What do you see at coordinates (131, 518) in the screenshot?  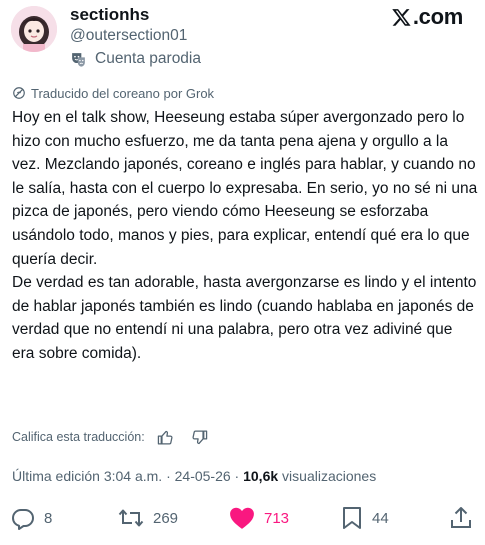 I see `repost-icon` at bounding box center [131, 518].